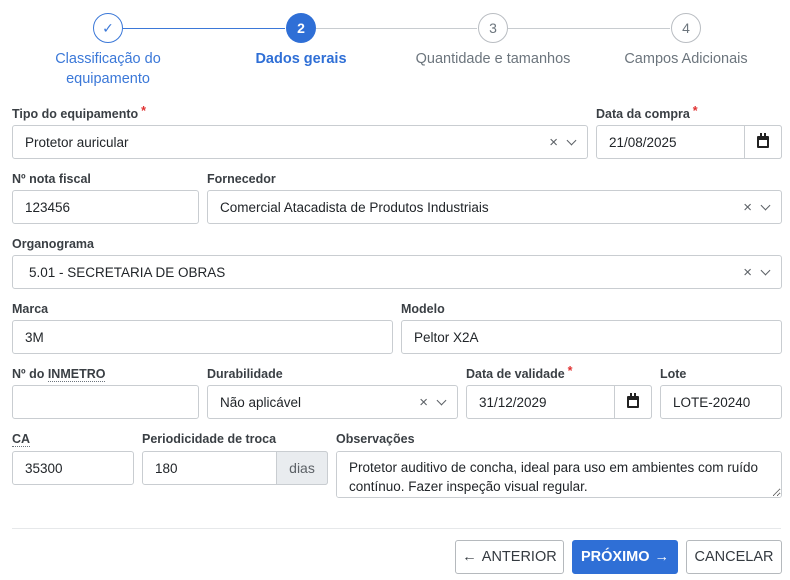 Image resolution: width=790 pixels, height=580 pixels. What do you see at coordinates (209, 439) in the screenshot?
I see `periodicidade-label: Periodicidade de troca` at bounding box center [209, 439].